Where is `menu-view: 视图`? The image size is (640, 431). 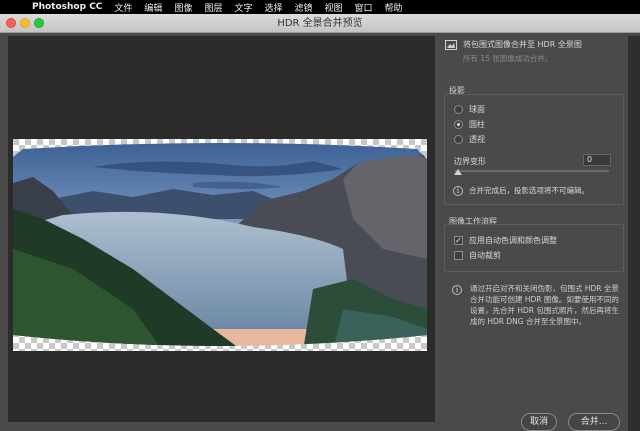 menu-view: 视图 is located at coordinates (334, 7).